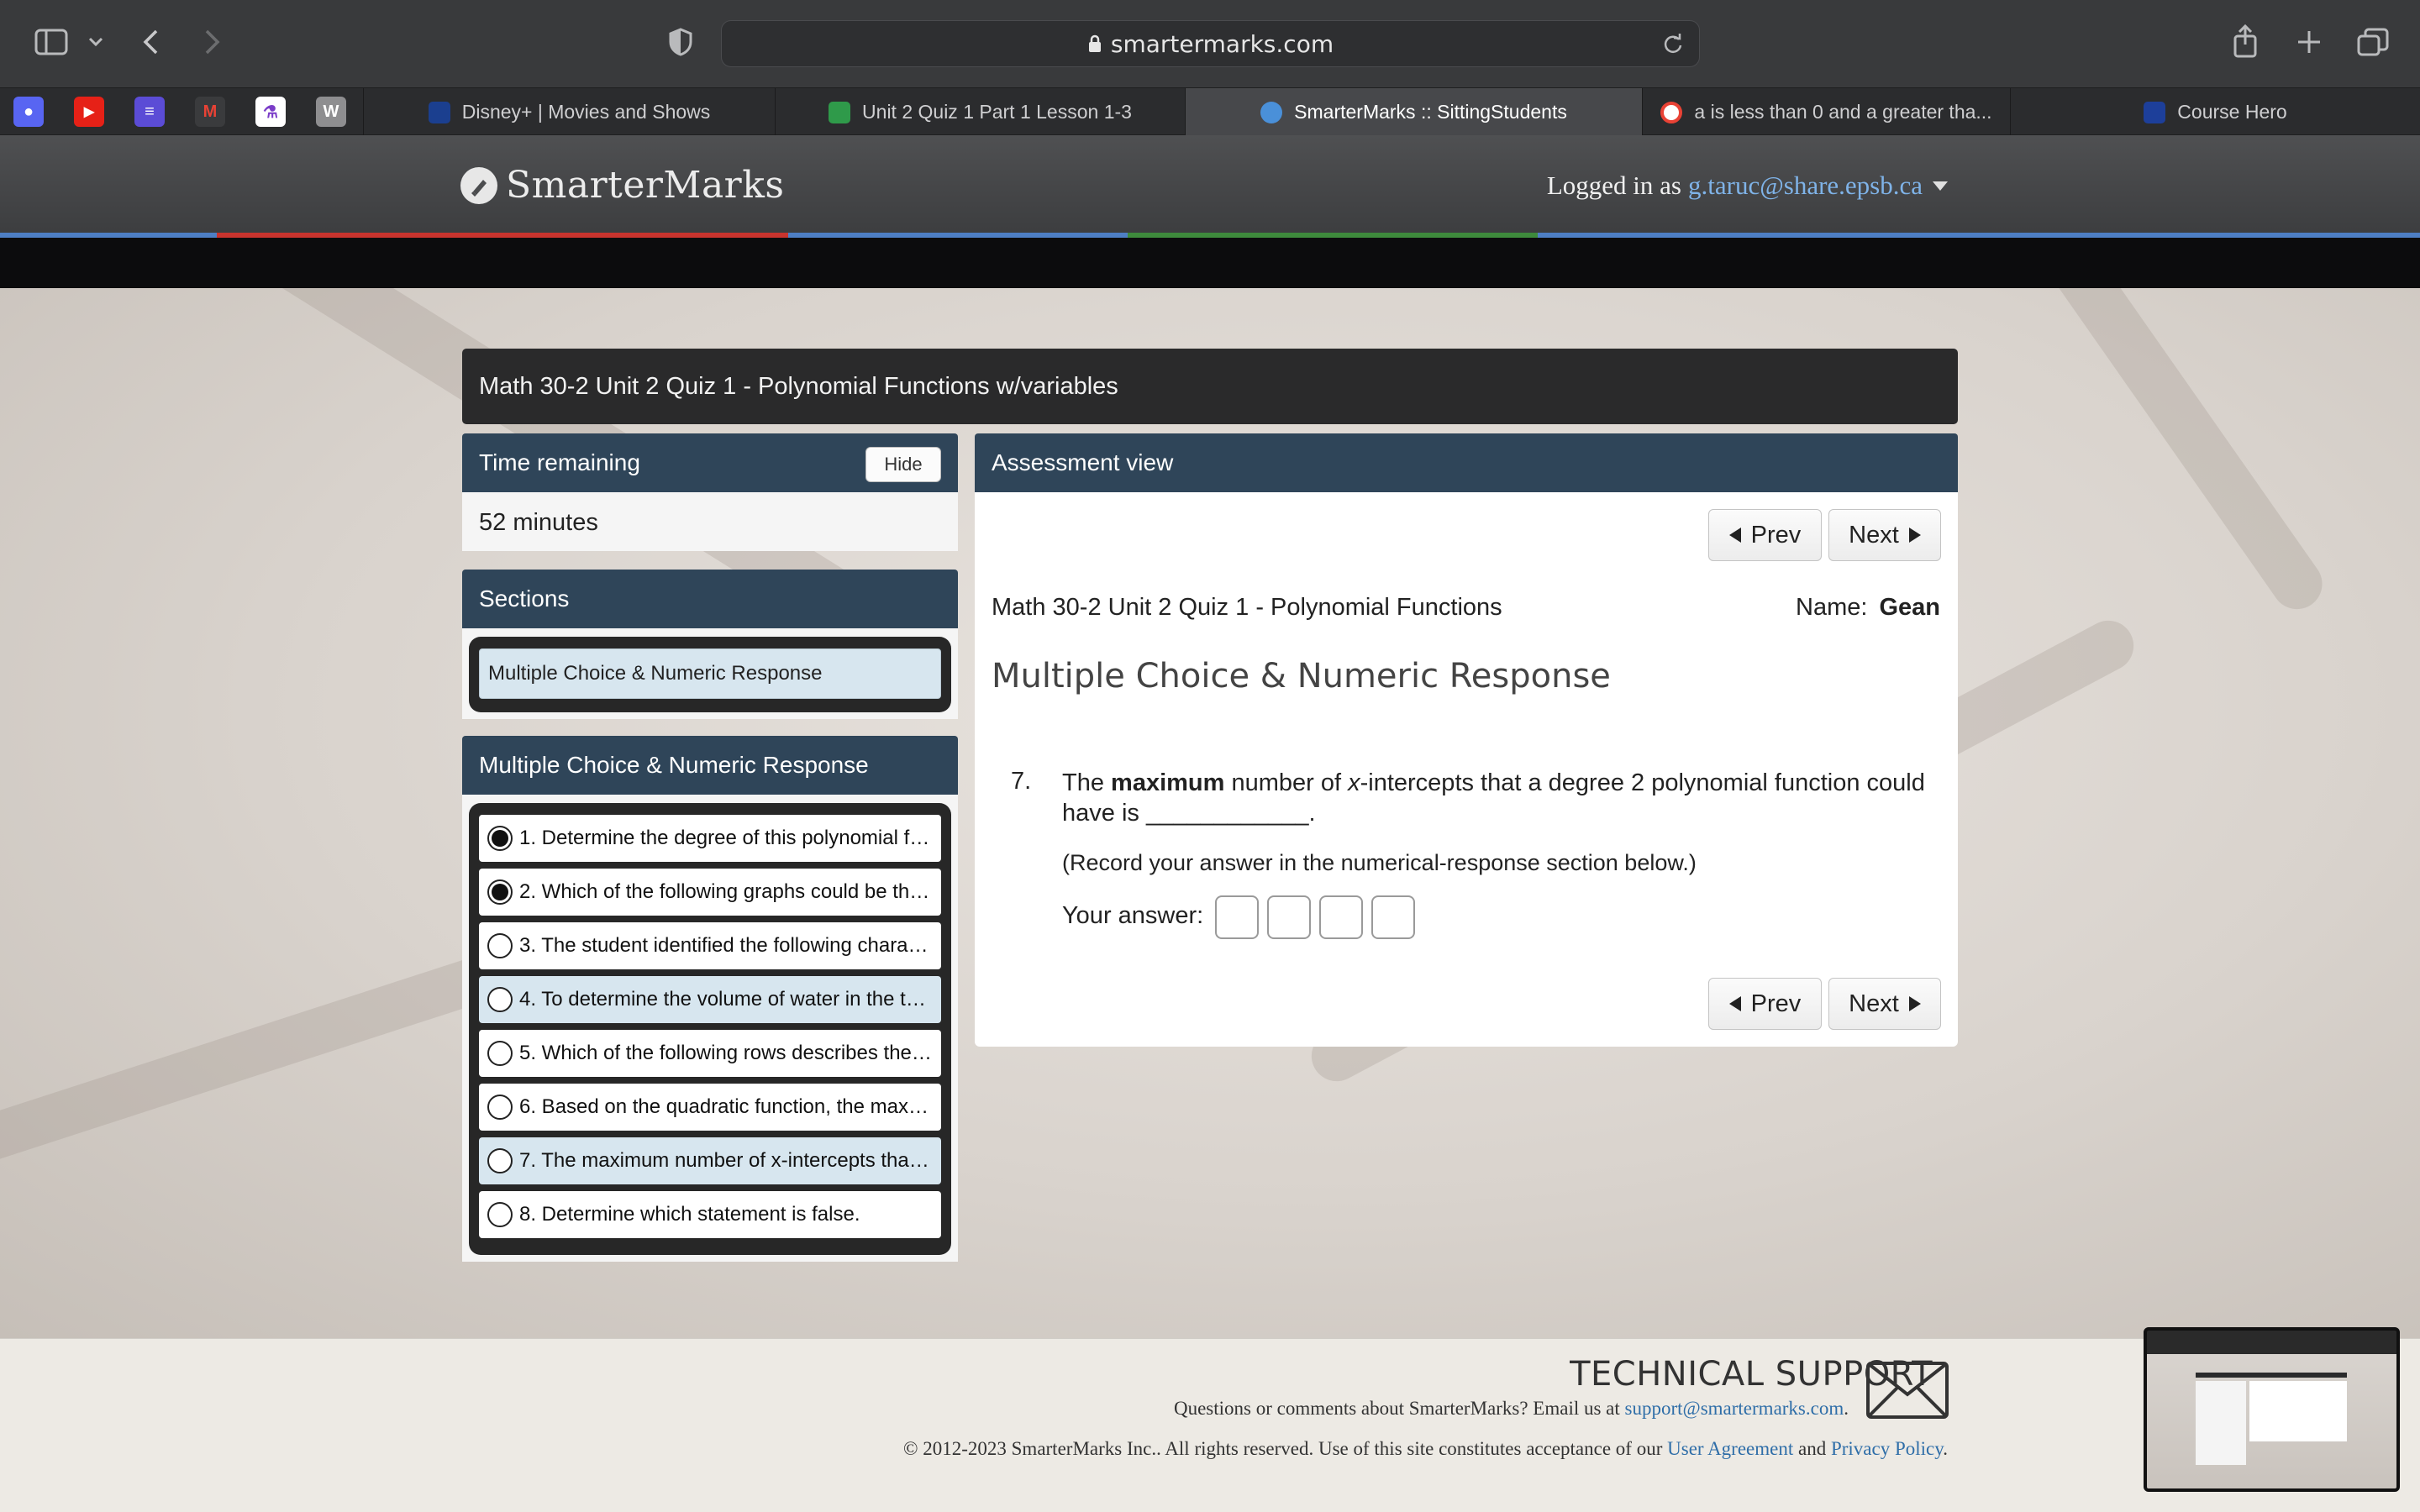  Describe the element at coordinates (1671, 112) in the screenshot. I see `google-favicon-icon` at that location.